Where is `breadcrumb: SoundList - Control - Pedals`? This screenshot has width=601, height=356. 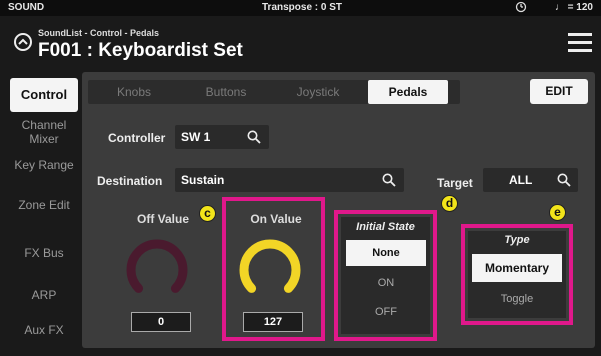 breadcrumb: SoundList - Control - Pedals is located at coordinates (98, 33).